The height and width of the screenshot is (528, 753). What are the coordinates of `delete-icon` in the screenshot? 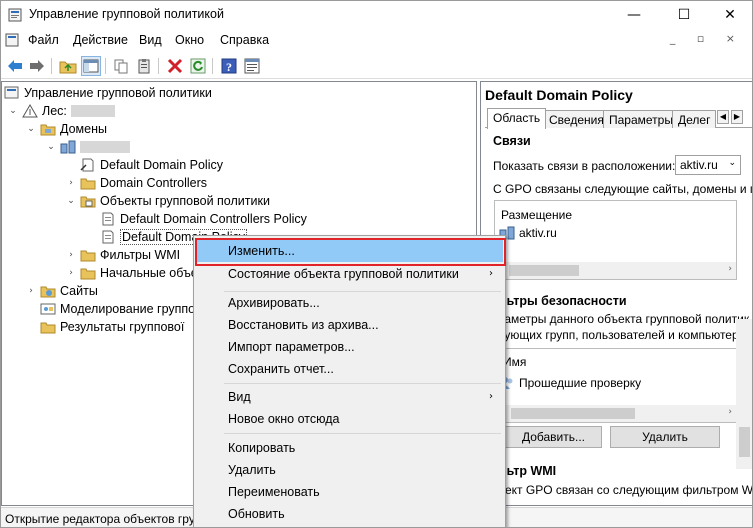 It's located at (175, 66).